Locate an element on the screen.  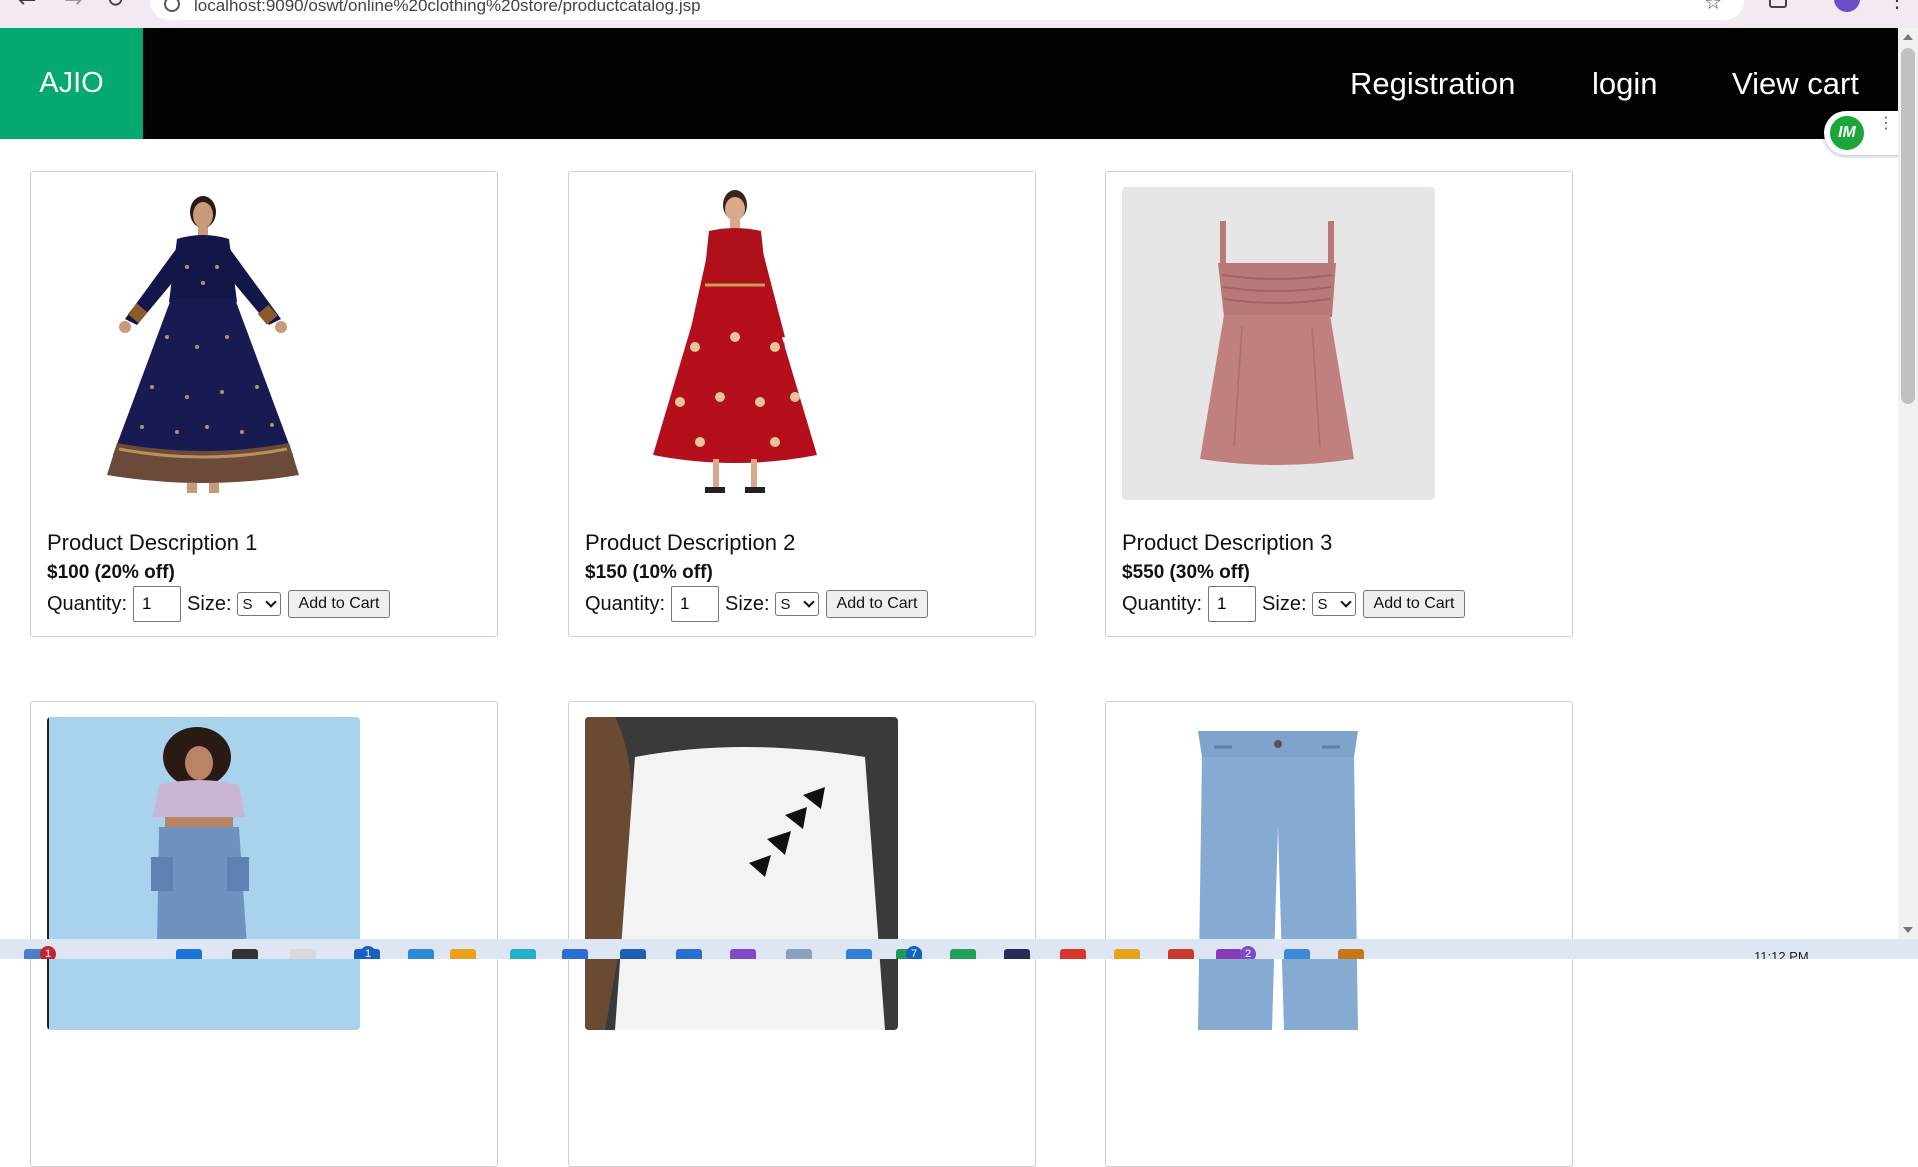
site-info-icon is located at coordinates (172, 6).